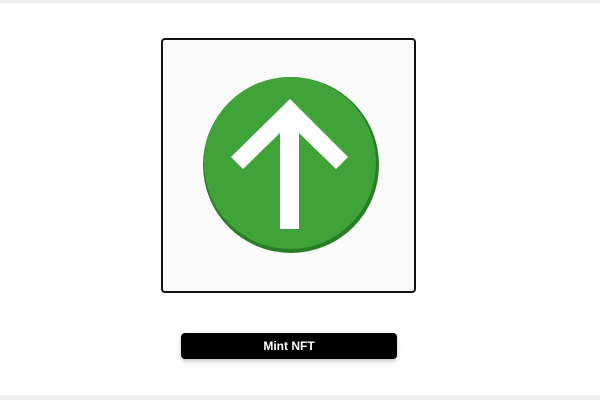 This screenshot has height=400, width=600. Describe the element at coordinates (291, 165) in the screenshot. I see `up-arrow-circle-icon` at that location.